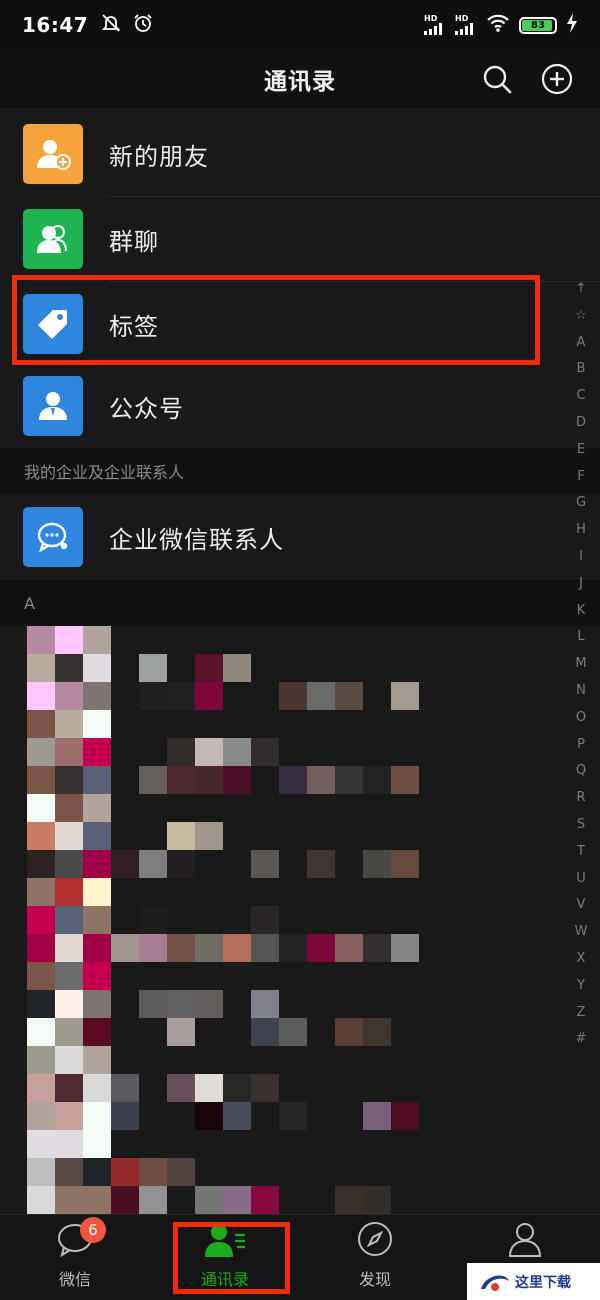  What do you see at coordinates (300, 79) in the screenshot?
I see `top-nav-bar: 通讯录` at bounding box center [300, 79].